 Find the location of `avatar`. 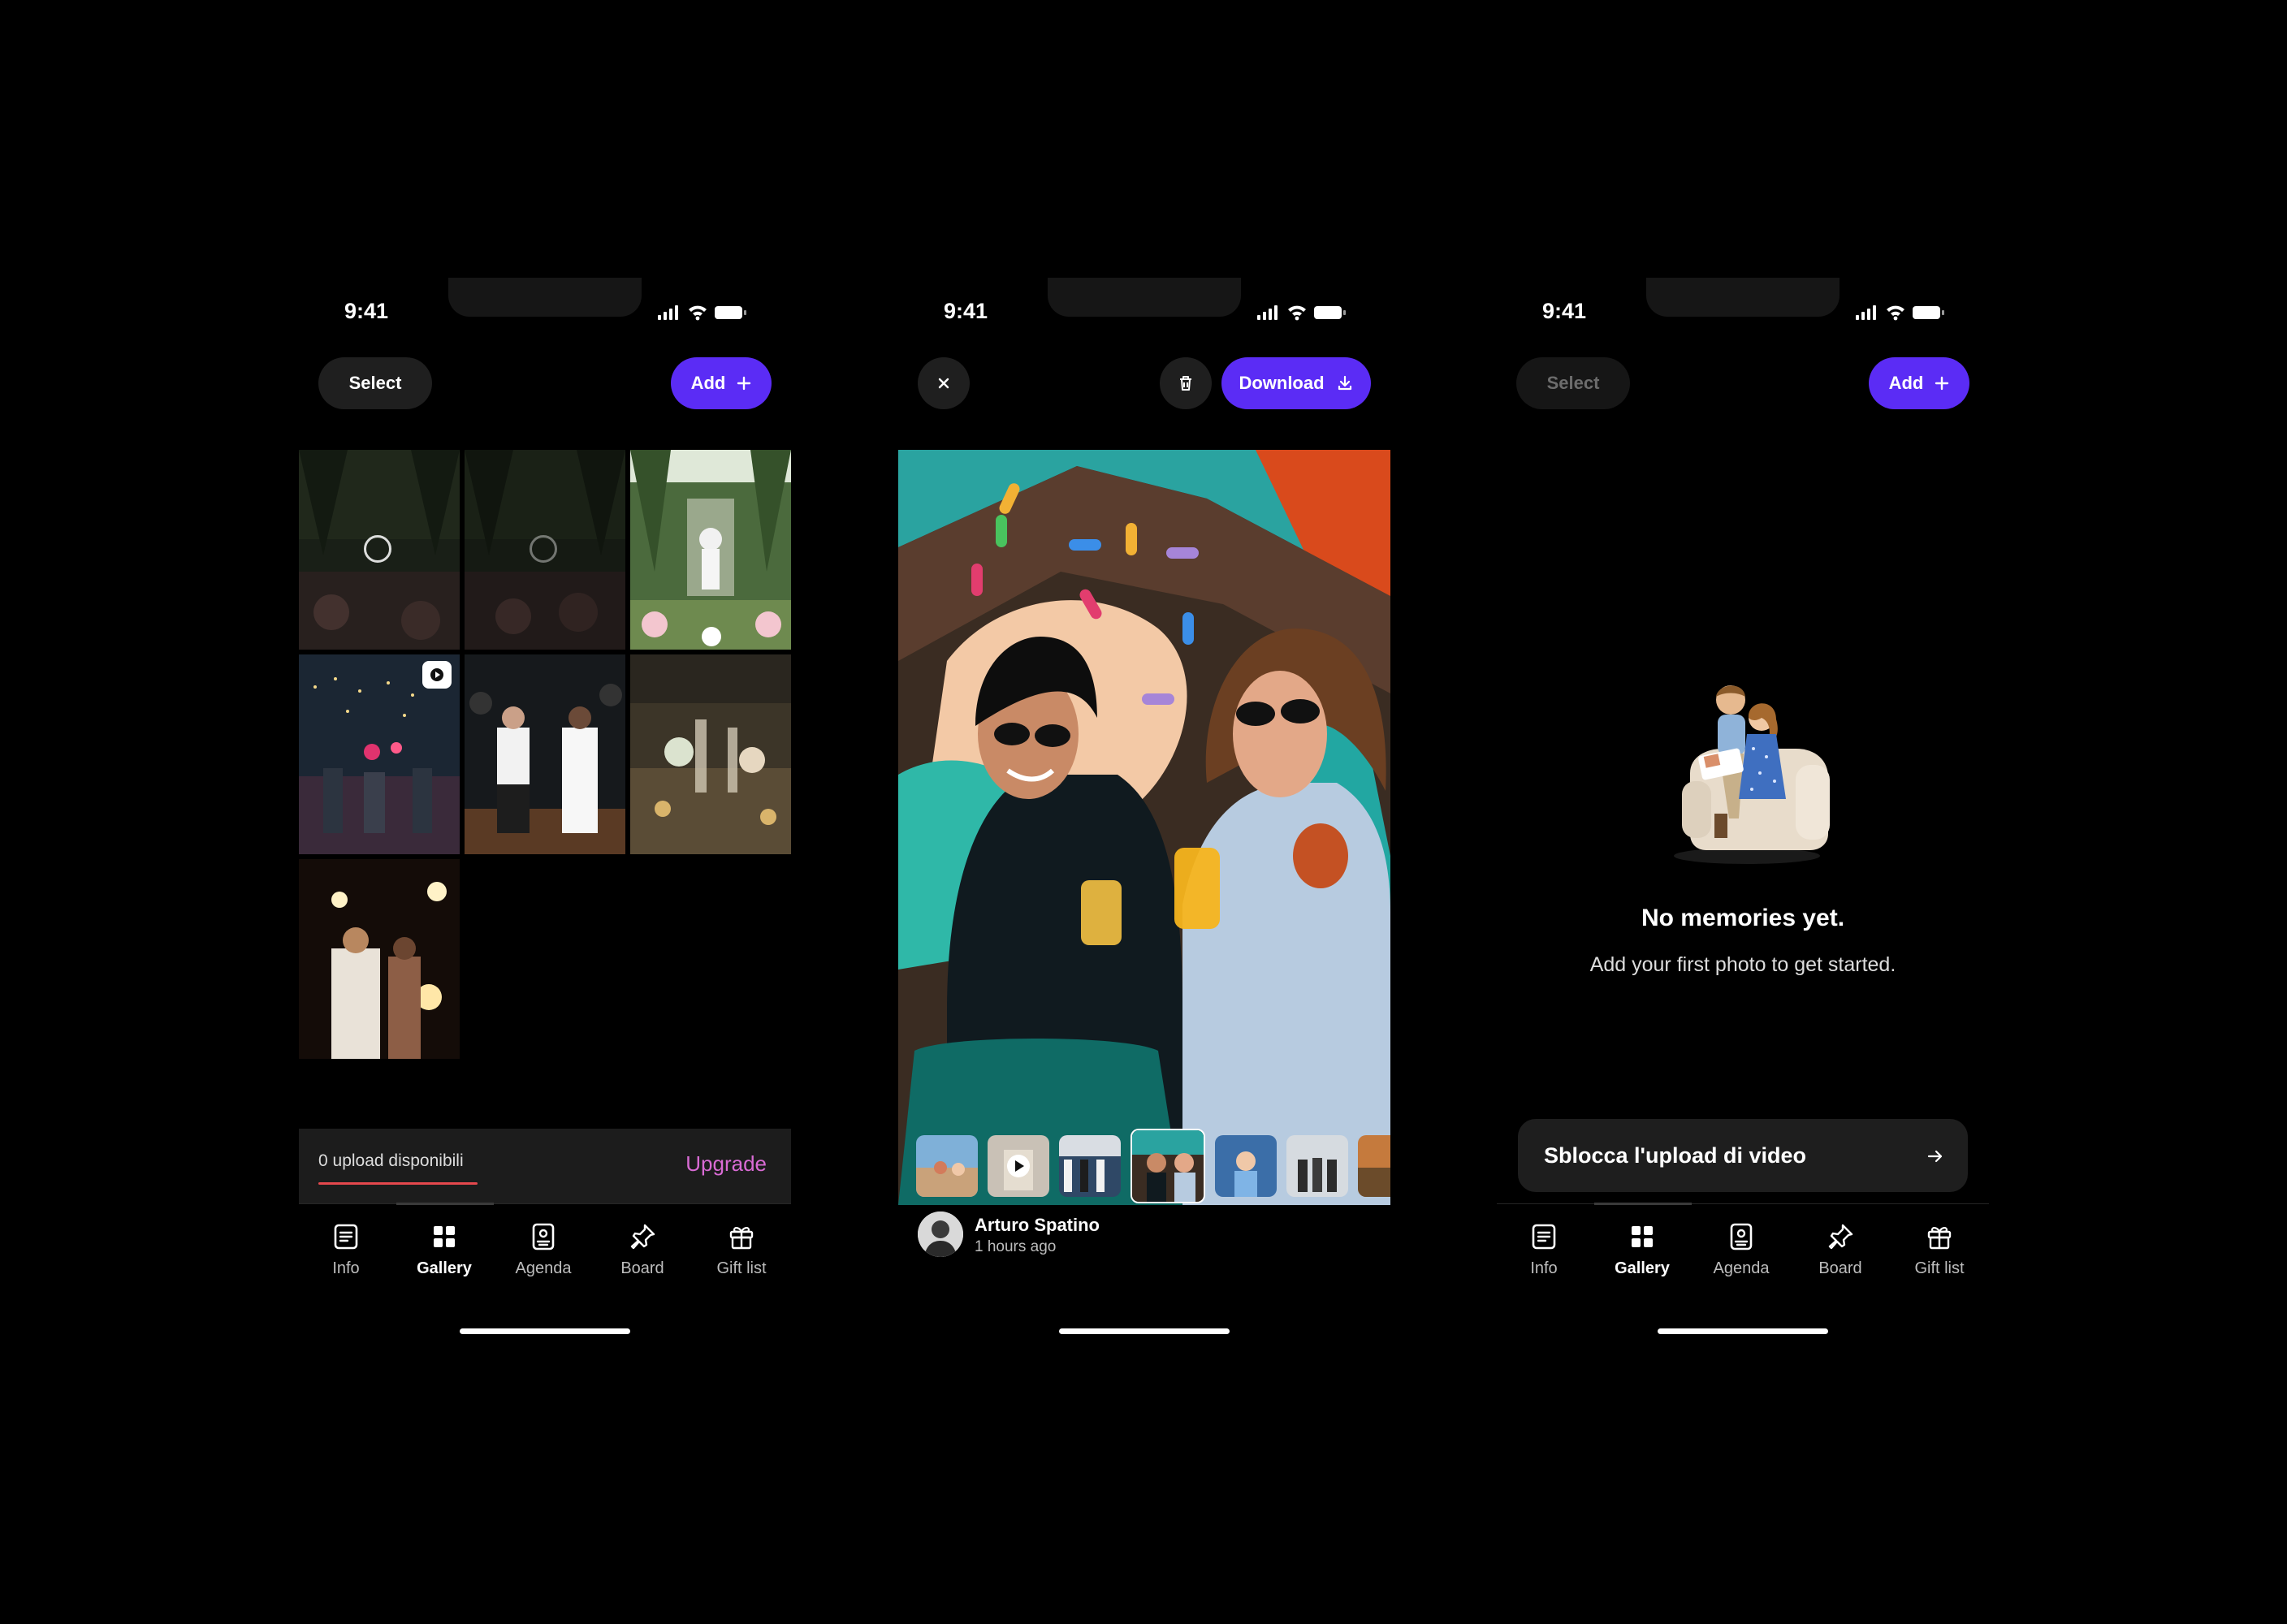

avatar is located at coordinates (940, 1235).